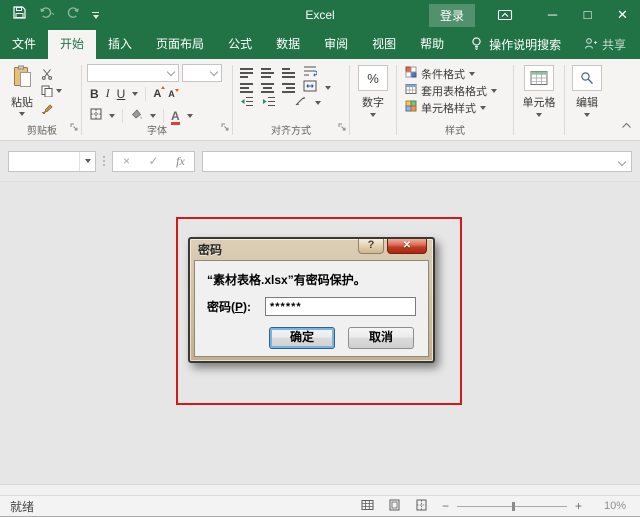 Image resolution: width=640 pixels, height=517 pixels. I want to click on save-icon, so click(19, 15).